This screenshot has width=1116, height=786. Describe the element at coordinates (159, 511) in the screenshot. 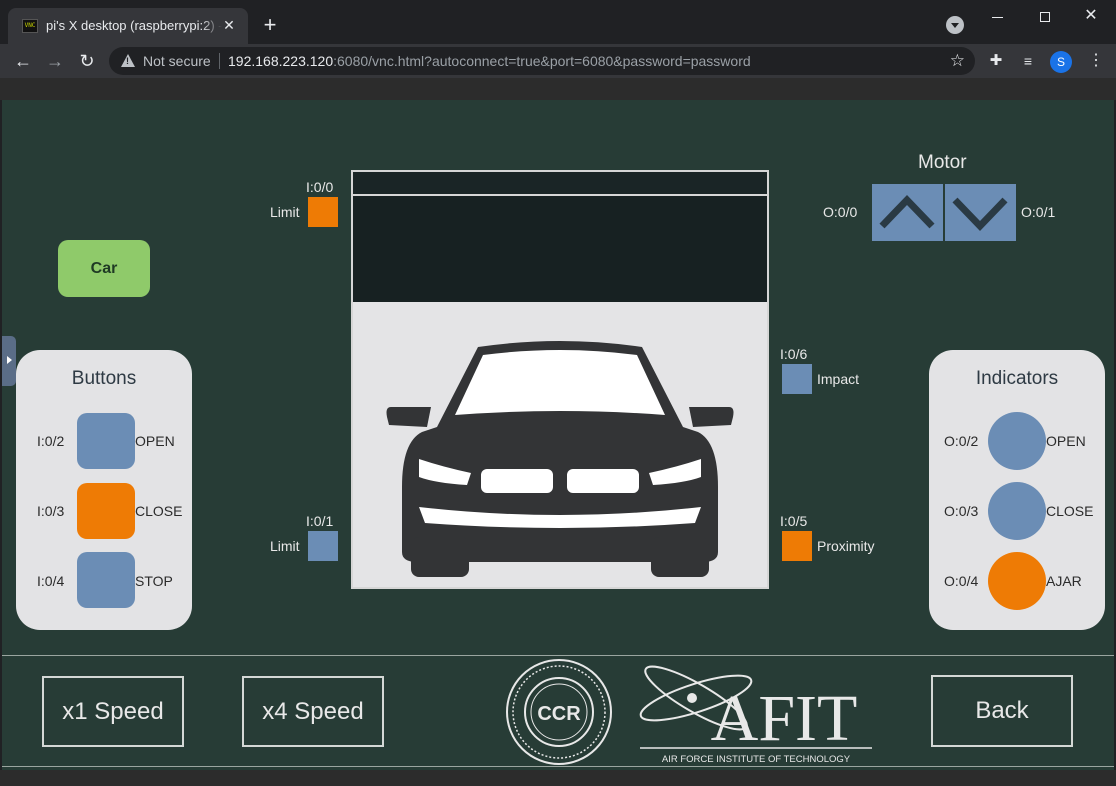

I see `button-close-label: CLOSE` at that location.